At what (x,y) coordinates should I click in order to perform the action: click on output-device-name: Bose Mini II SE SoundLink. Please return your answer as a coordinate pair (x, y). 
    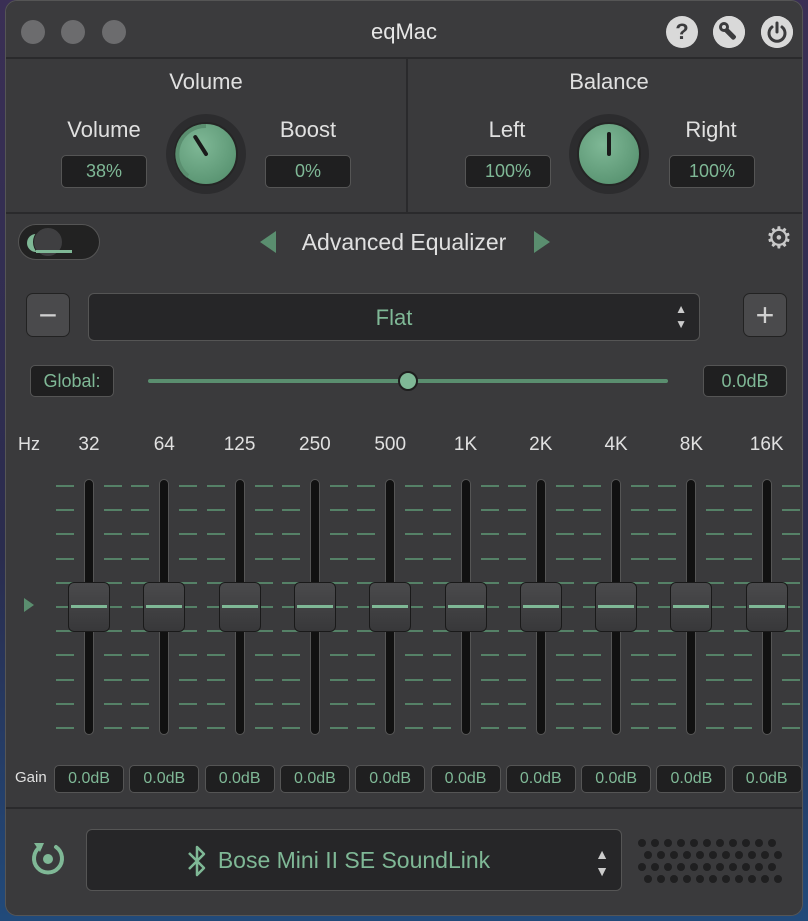
    Looking at the image, I should click on (354, 860).